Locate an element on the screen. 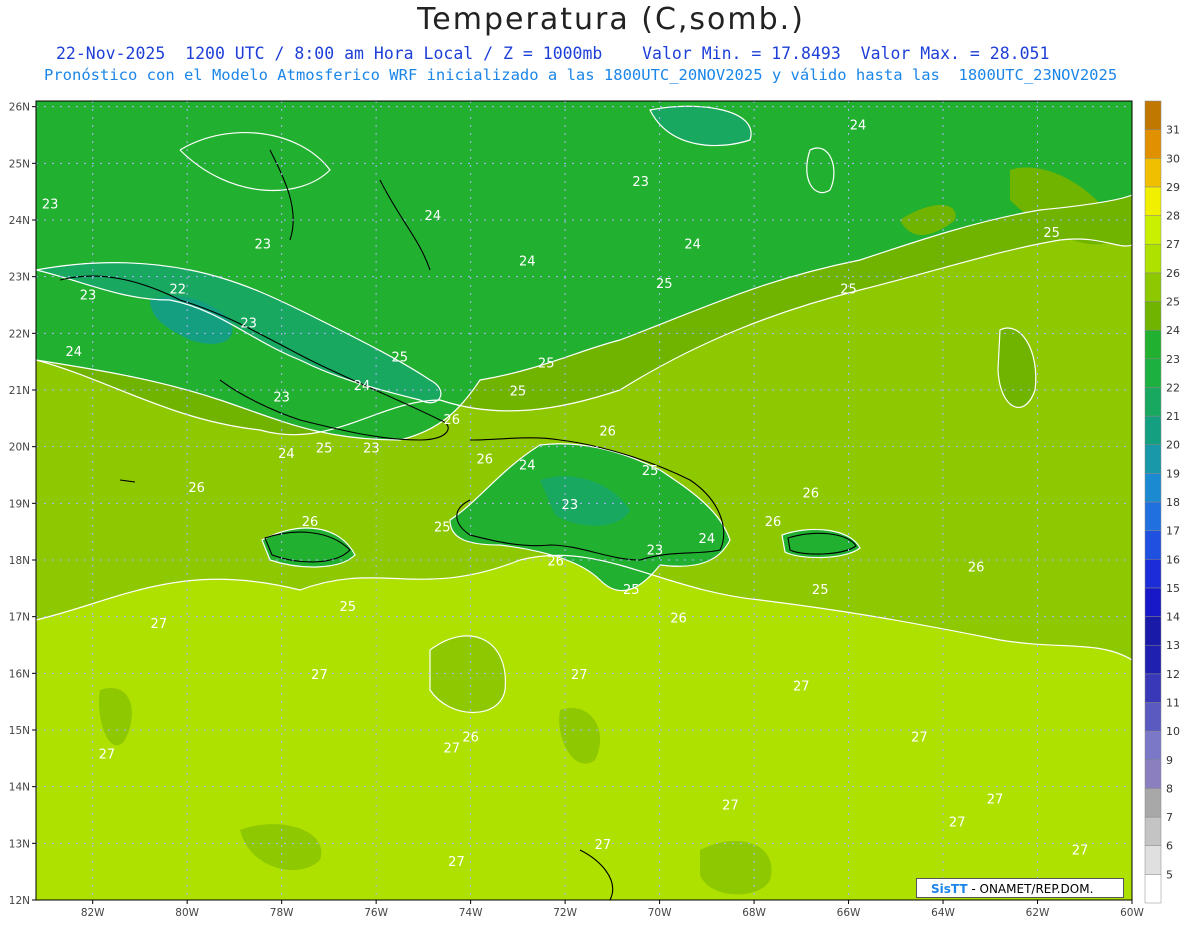 This screenshot has width=1200, height=927. lon-label: 76W is located at coordinates (376, 913).